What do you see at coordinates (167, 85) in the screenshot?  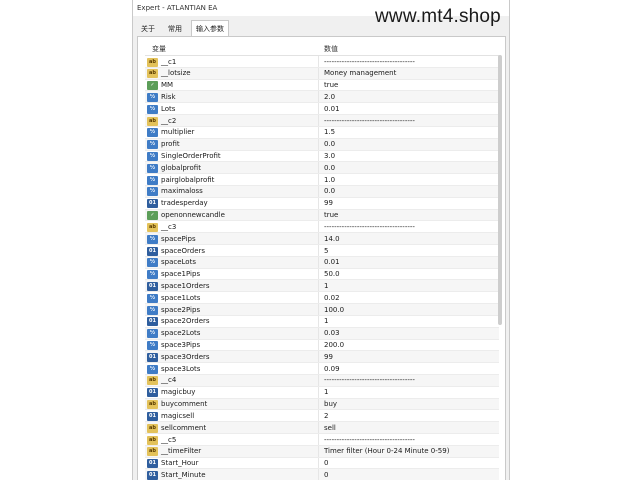 I see `parameter-name: MM` at bounding box center [167, 85].